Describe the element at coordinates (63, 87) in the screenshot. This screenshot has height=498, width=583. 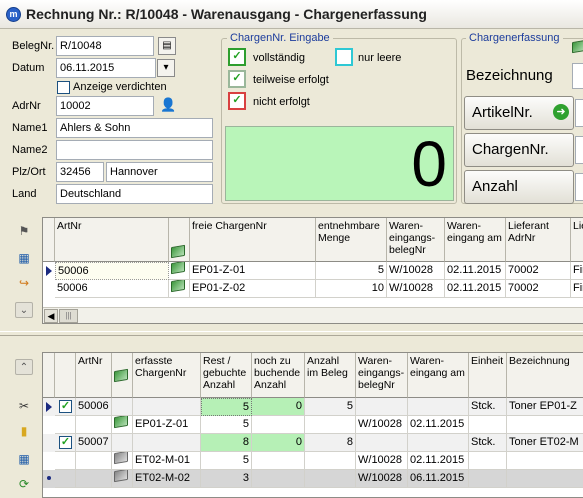
I see `anzeige-verdichten-checkbox` at that location.